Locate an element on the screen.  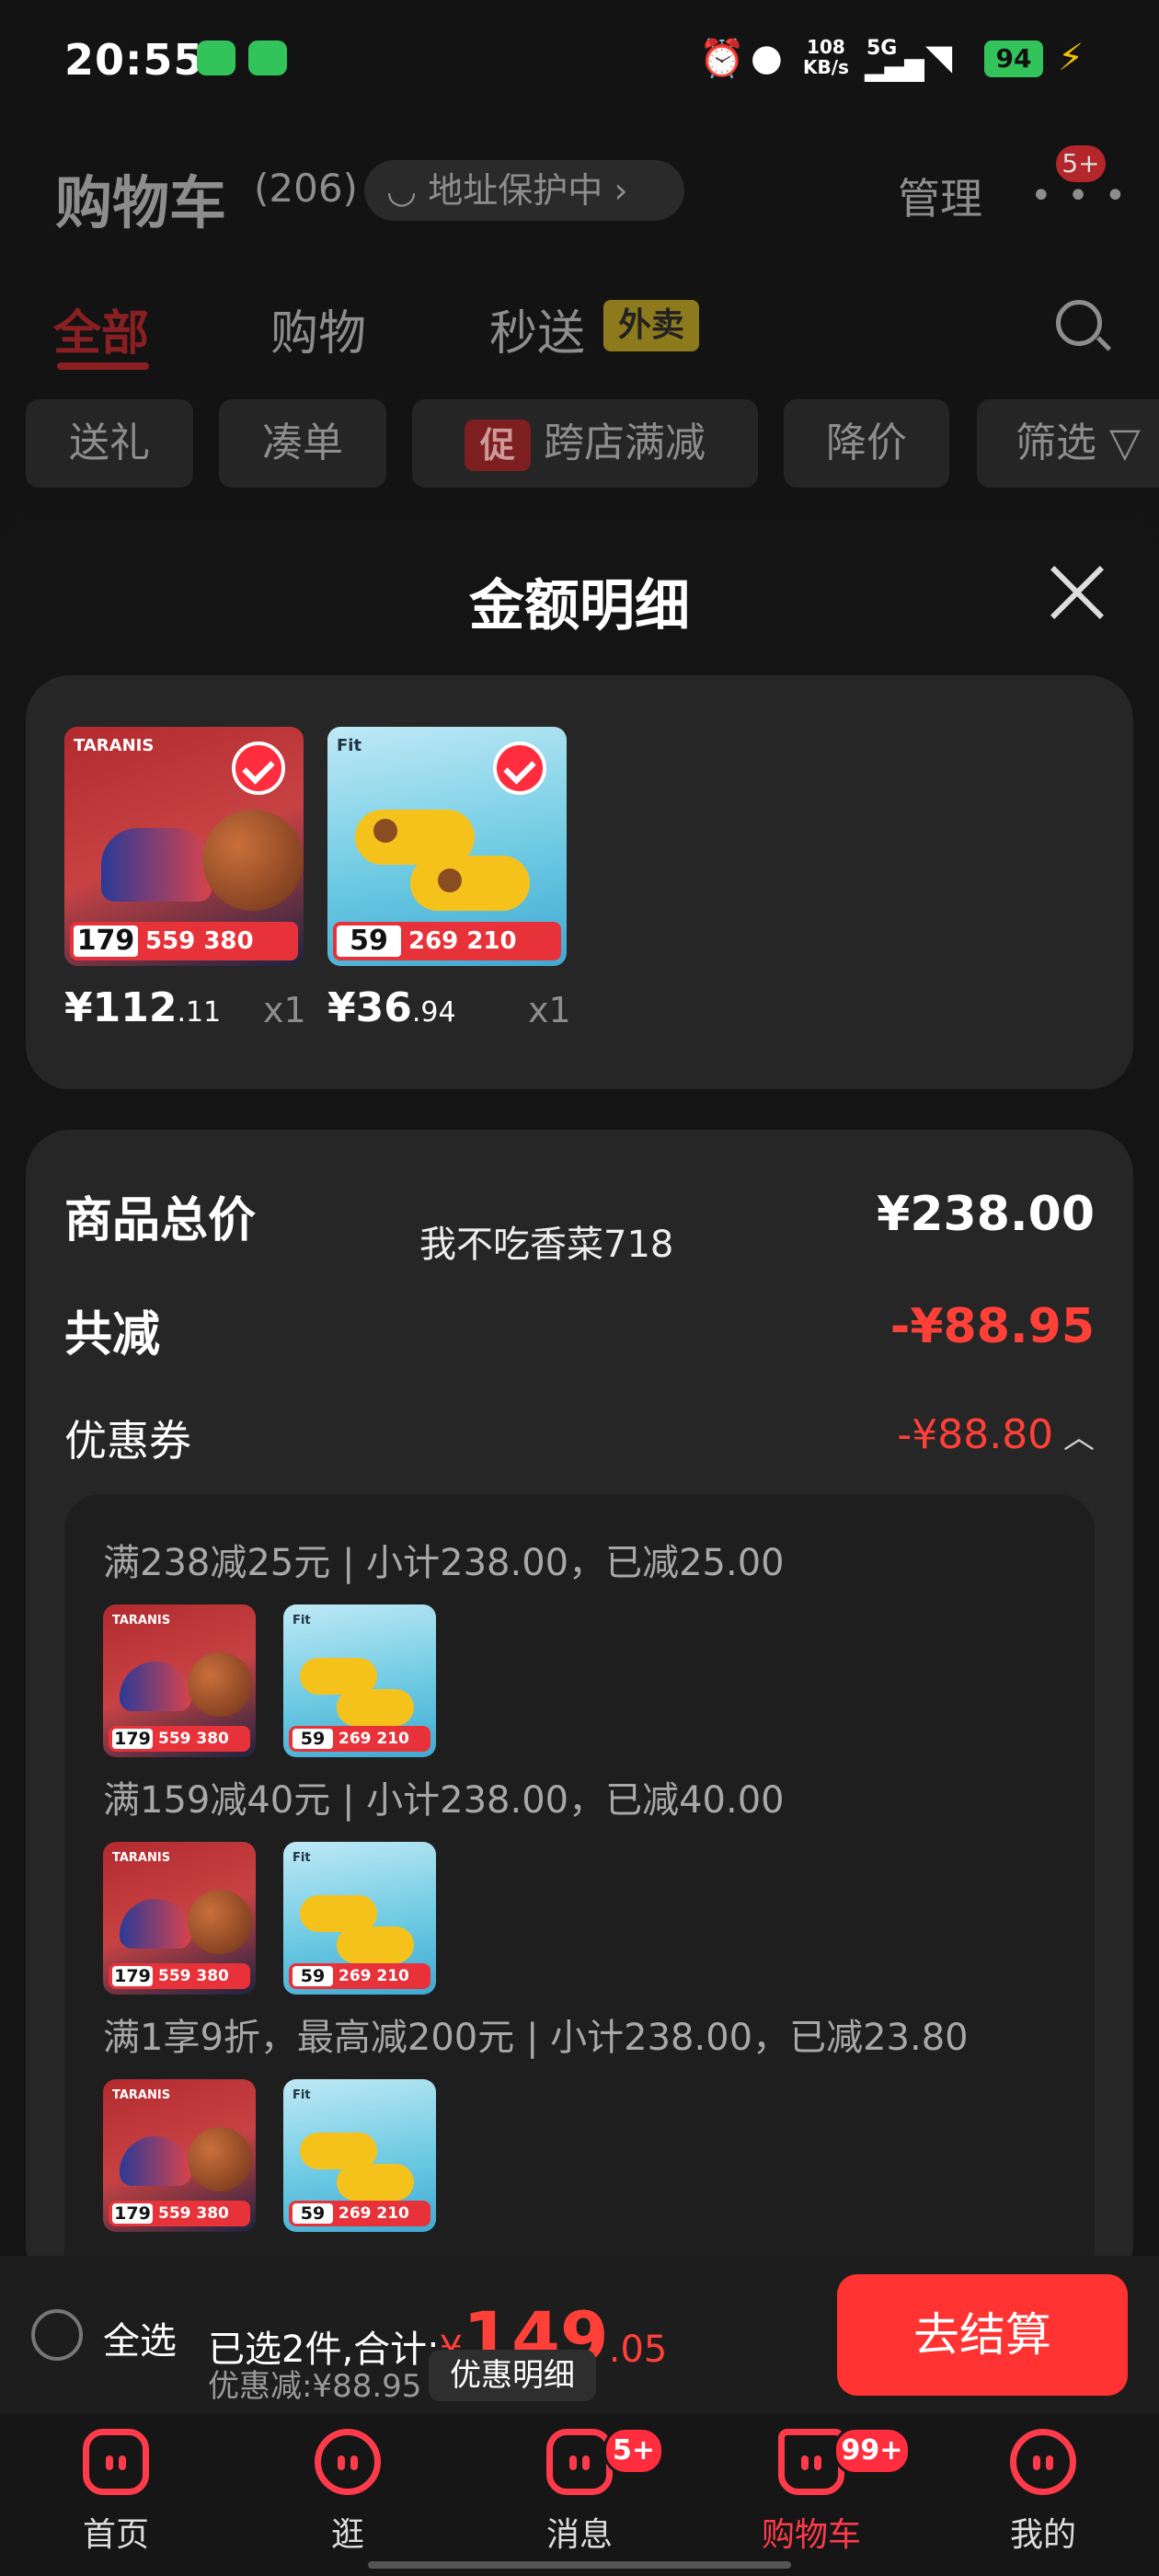
coupon-rule: 满238减25元 | 小计238.00，已减25.00 is located at coordinates (444, 1563).